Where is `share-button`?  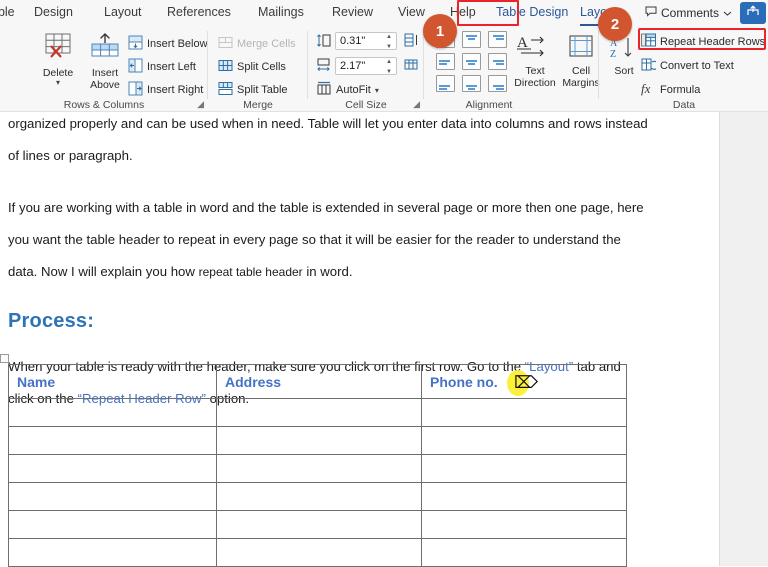 share-button is located at coordinates (753, 13).